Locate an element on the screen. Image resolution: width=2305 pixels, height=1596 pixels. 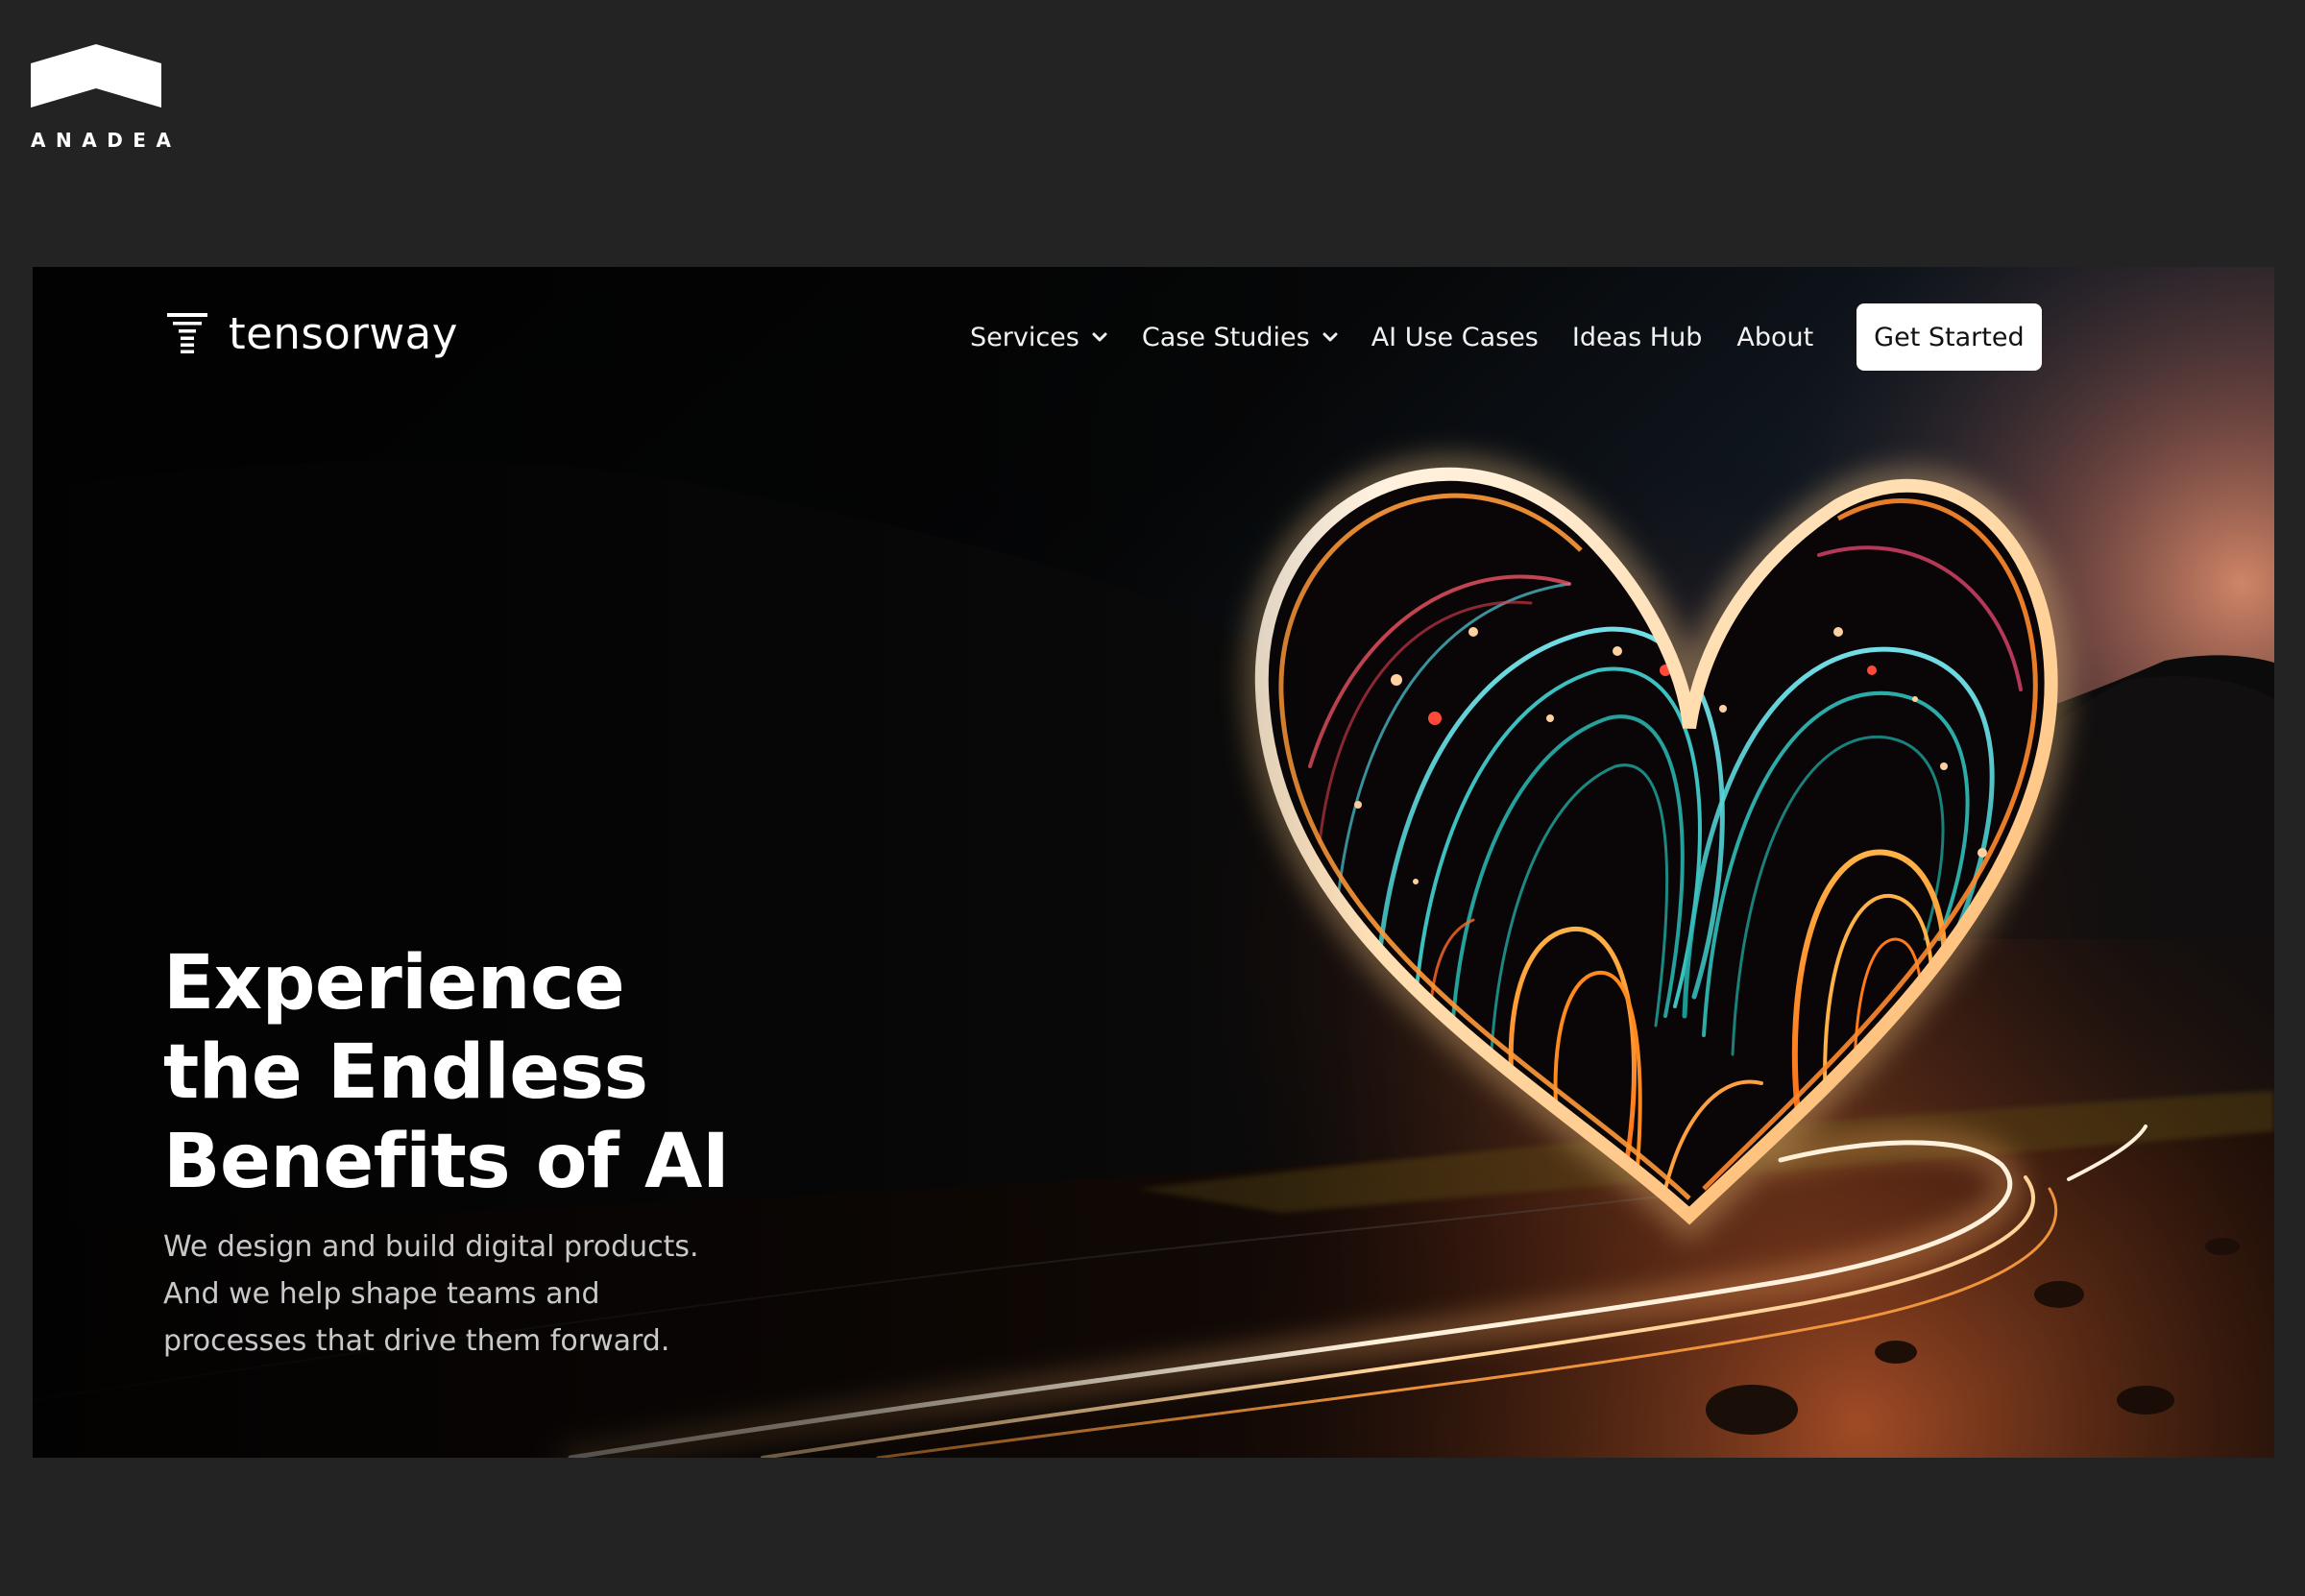
hero-title-line: Experience is located at coordinates (394, 983).